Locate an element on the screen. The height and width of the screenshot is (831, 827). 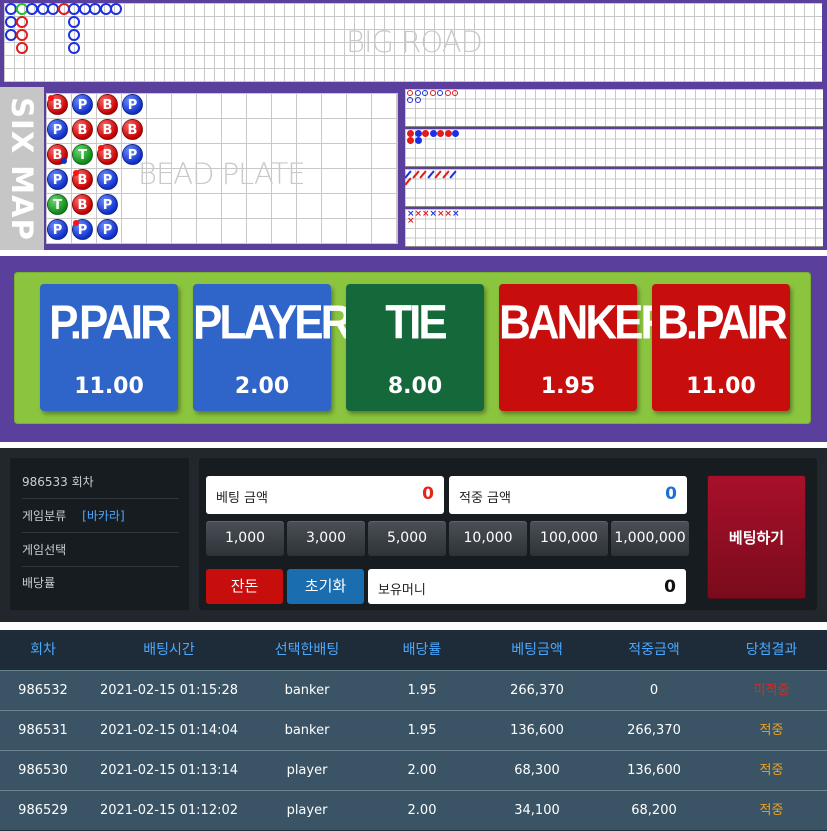
chip-10000-button: 10,000 is located at coordinates (488, 538).